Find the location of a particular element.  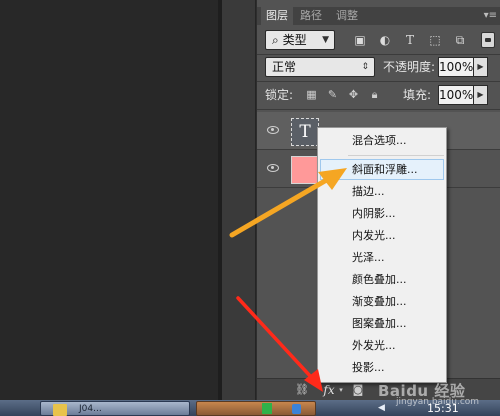

layer-filter-kind-select: ⌕ 类型 ▼ is located at coordinates (300, 40).